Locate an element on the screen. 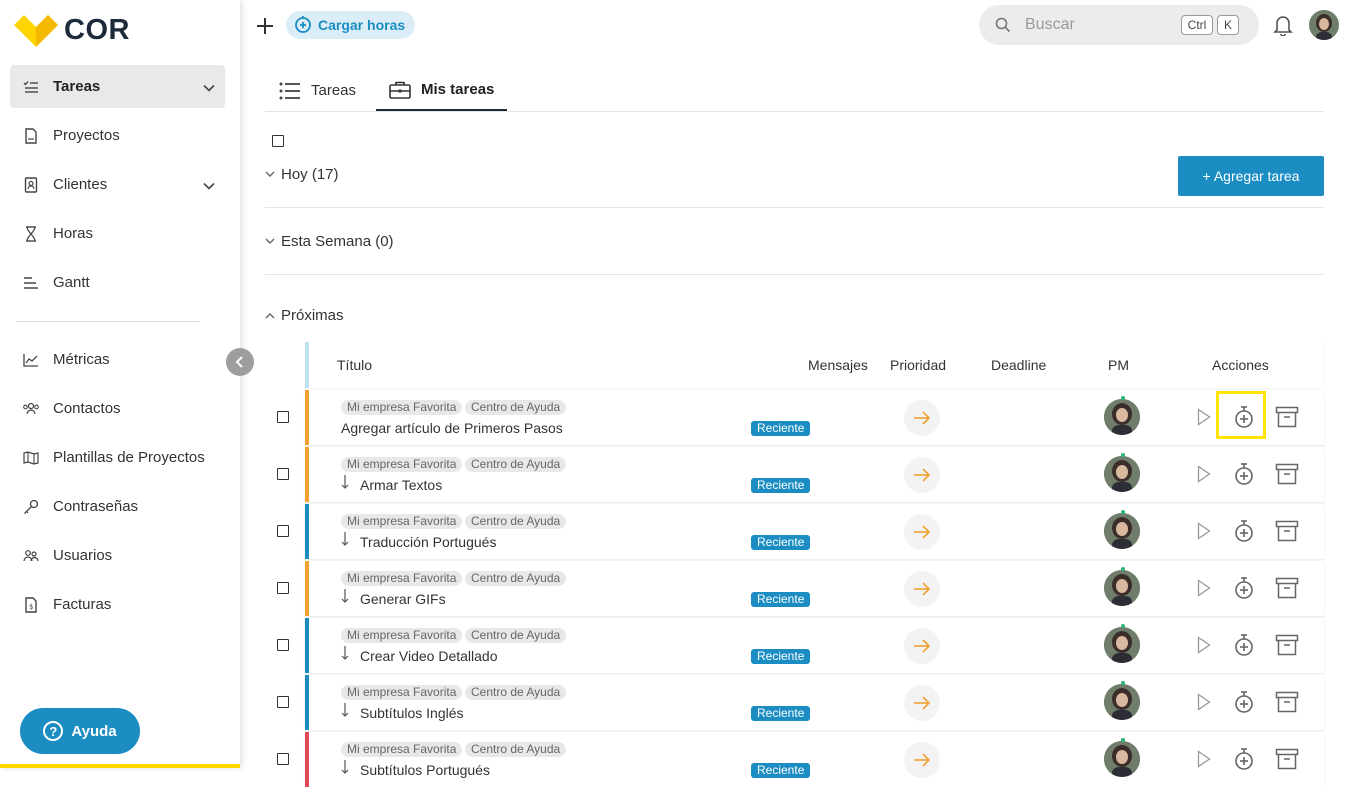  sidebar-item-clientes: Clientes is located at coordinates (117, 184).